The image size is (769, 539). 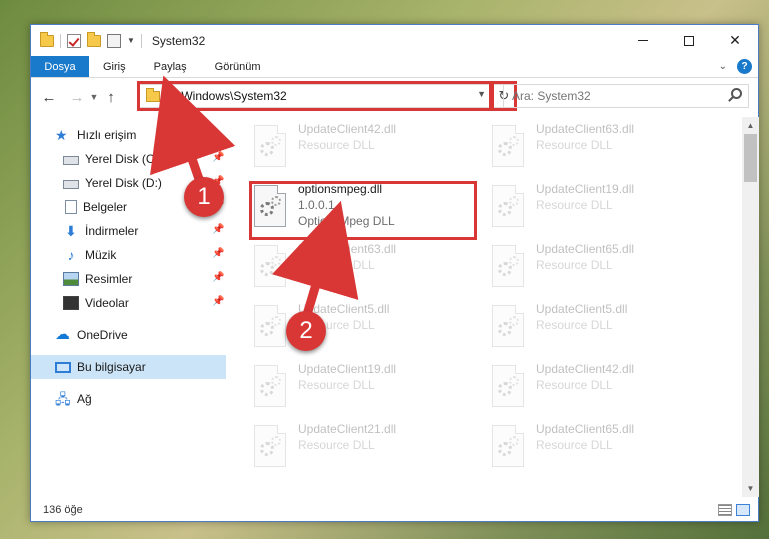 I want to click on sidebar-item-label: Yerel Disk (C:), so click(x=123, y=159).